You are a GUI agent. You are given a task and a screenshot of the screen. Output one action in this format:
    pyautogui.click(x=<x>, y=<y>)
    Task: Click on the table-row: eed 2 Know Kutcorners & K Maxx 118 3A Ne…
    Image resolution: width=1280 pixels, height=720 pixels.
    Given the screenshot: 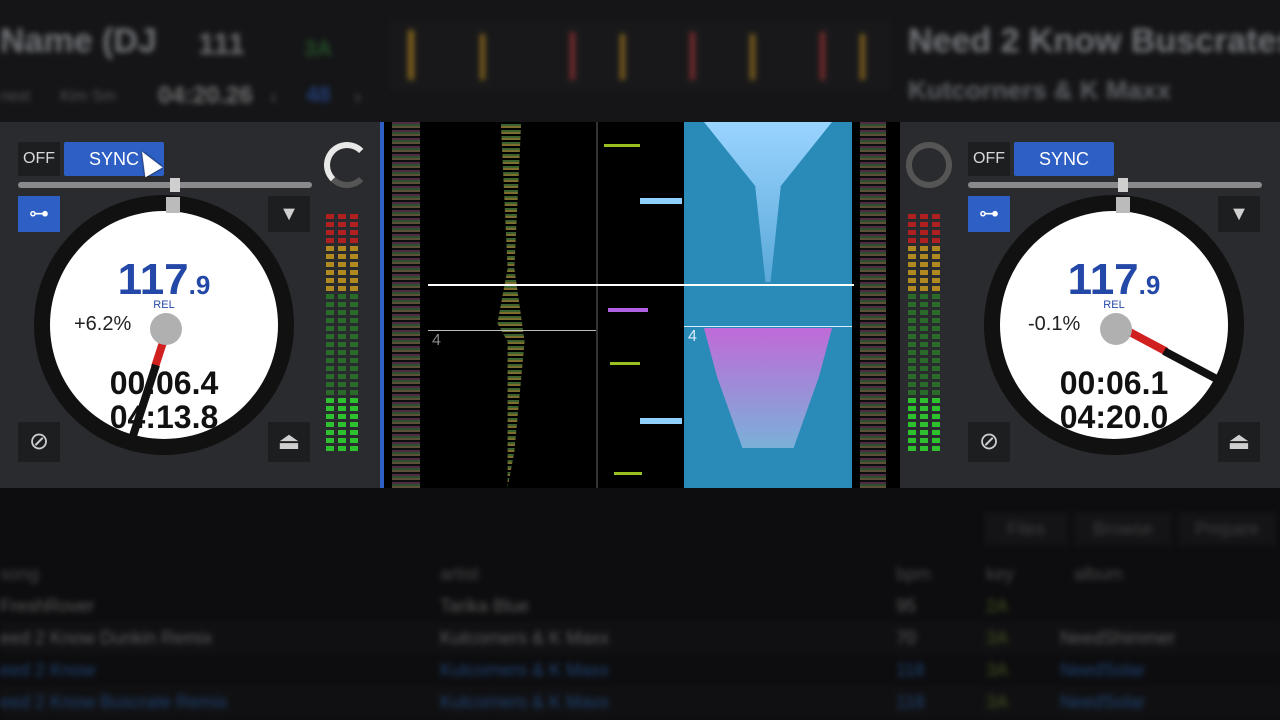 What is the action you would take?
    pyautogui.click(x=640, y=670)
    